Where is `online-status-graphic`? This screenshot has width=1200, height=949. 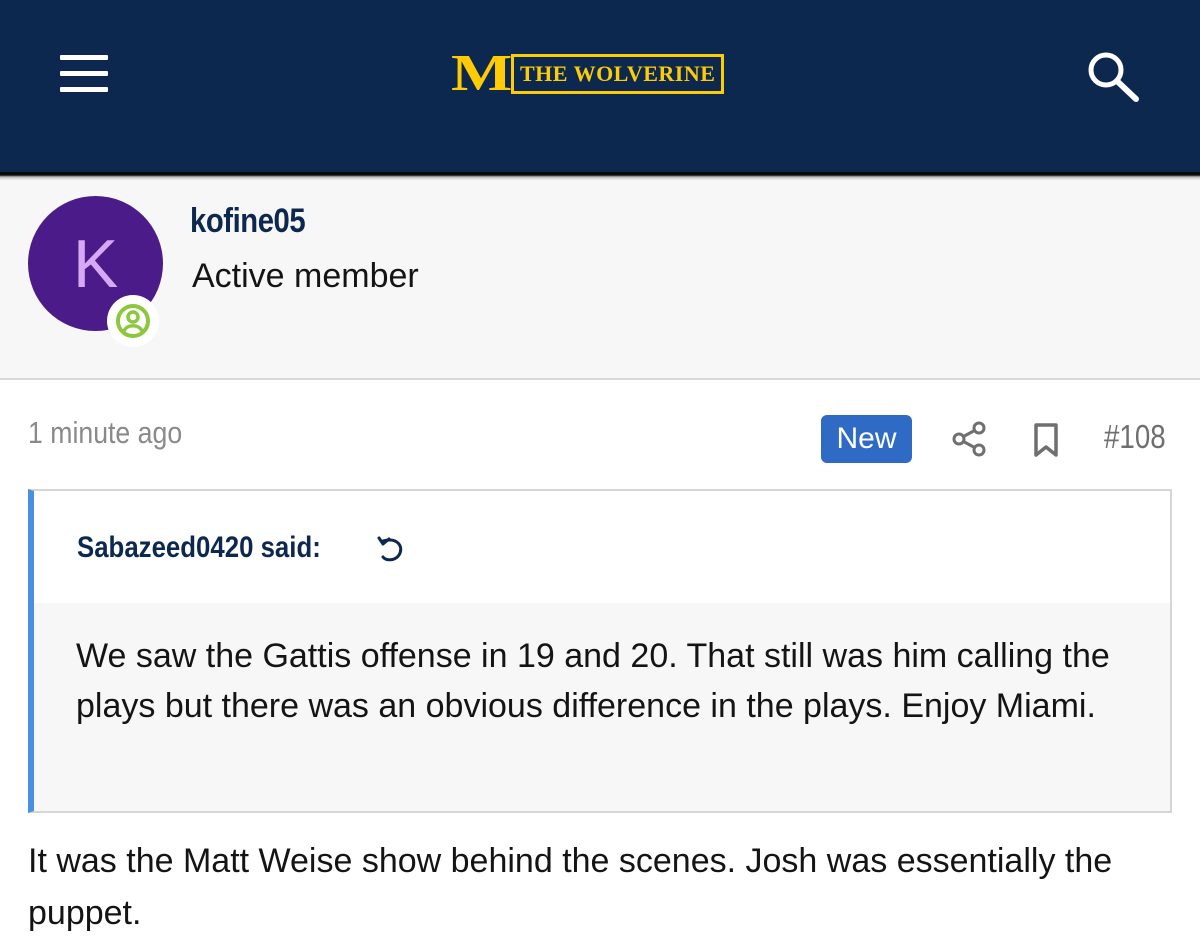
online-status-graphic is located at coordinates (133, 321).